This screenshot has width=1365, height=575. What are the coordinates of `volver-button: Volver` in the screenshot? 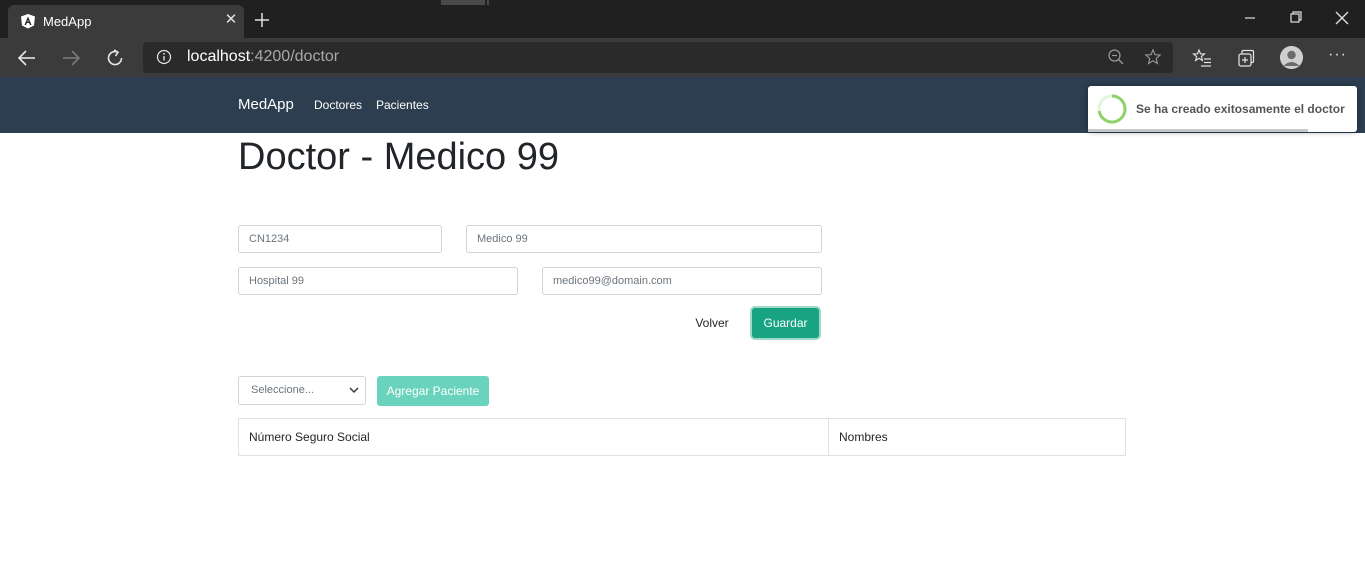 It's located at (712, 323).